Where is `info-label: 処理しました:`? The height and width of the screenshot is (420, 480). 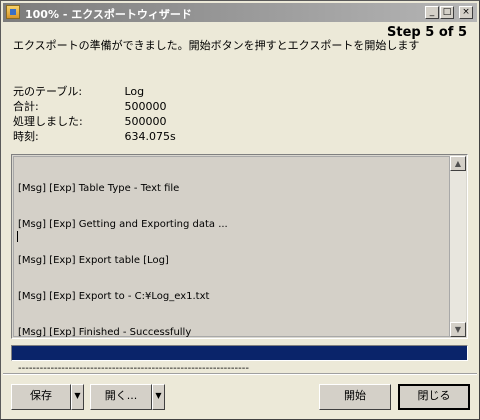
info-label: 処理しました: is located at coordinates (48, 121).